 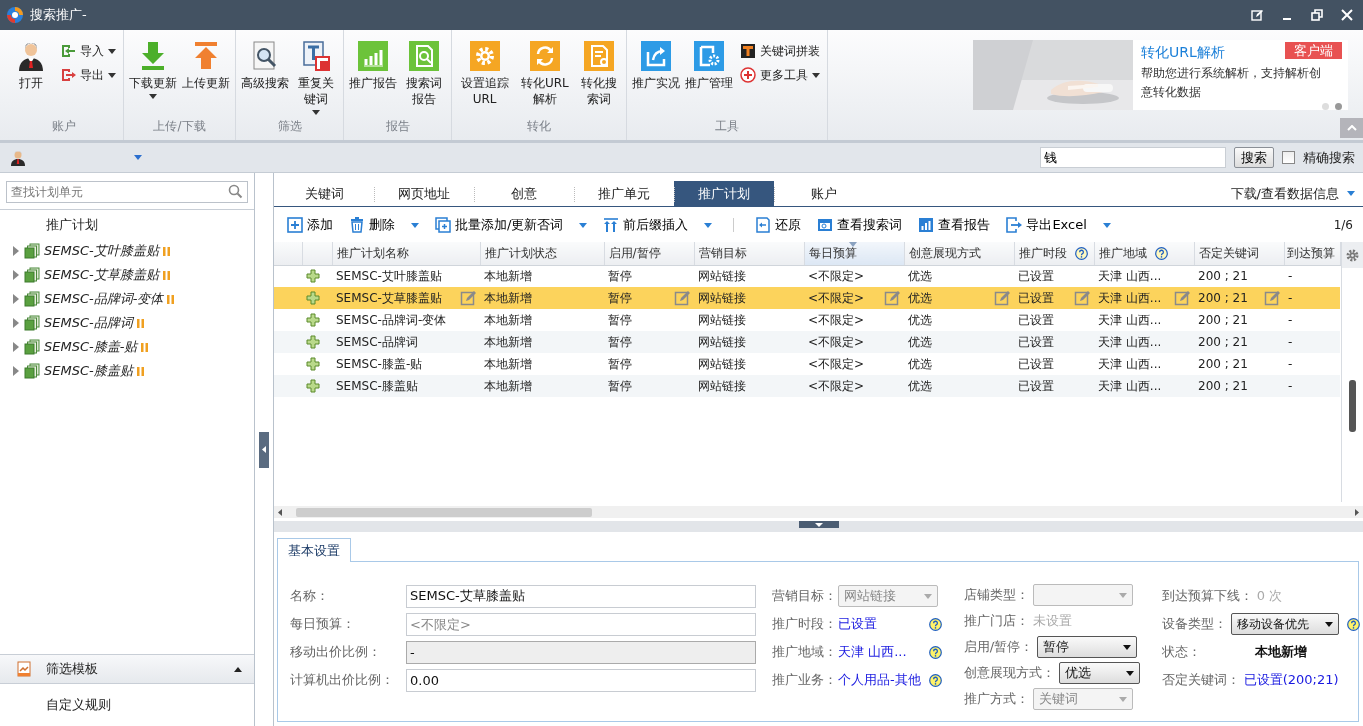 What do you see at coordinates (1352, 255) in the screenshot?
I see `settings-button` at bounding box center [1352, 255].